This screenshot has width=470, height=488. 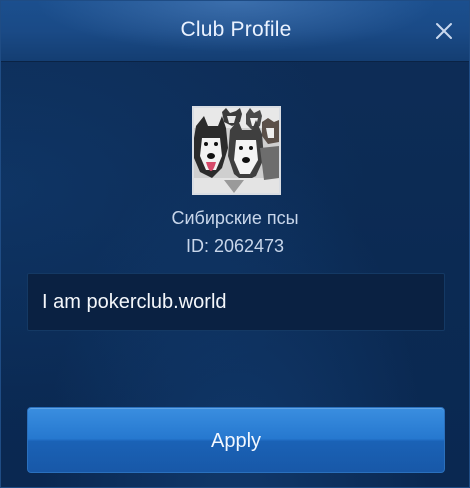 I want to click on close-icon, so click(x=444, y=31).